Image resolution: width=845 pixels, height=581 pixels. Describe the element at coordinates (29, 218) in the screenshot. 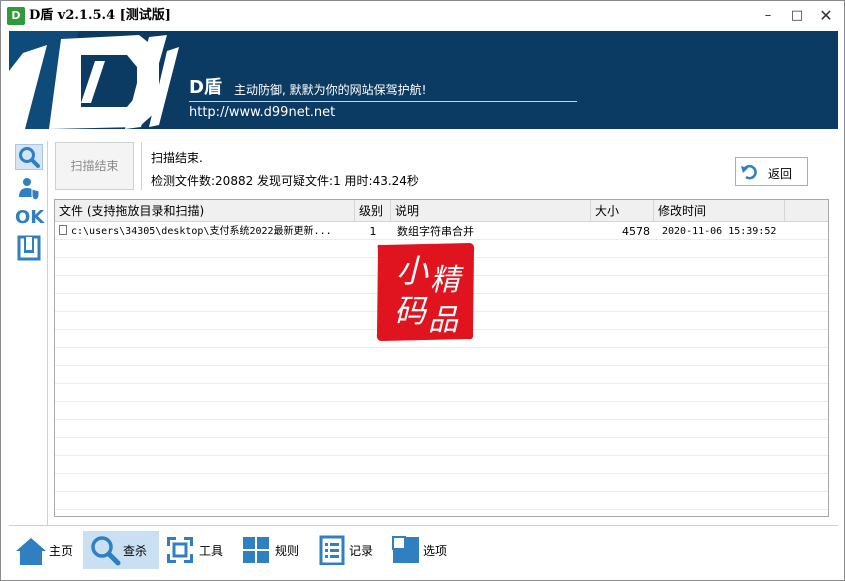

I see `sidebar-item-ok: OK` at that location.